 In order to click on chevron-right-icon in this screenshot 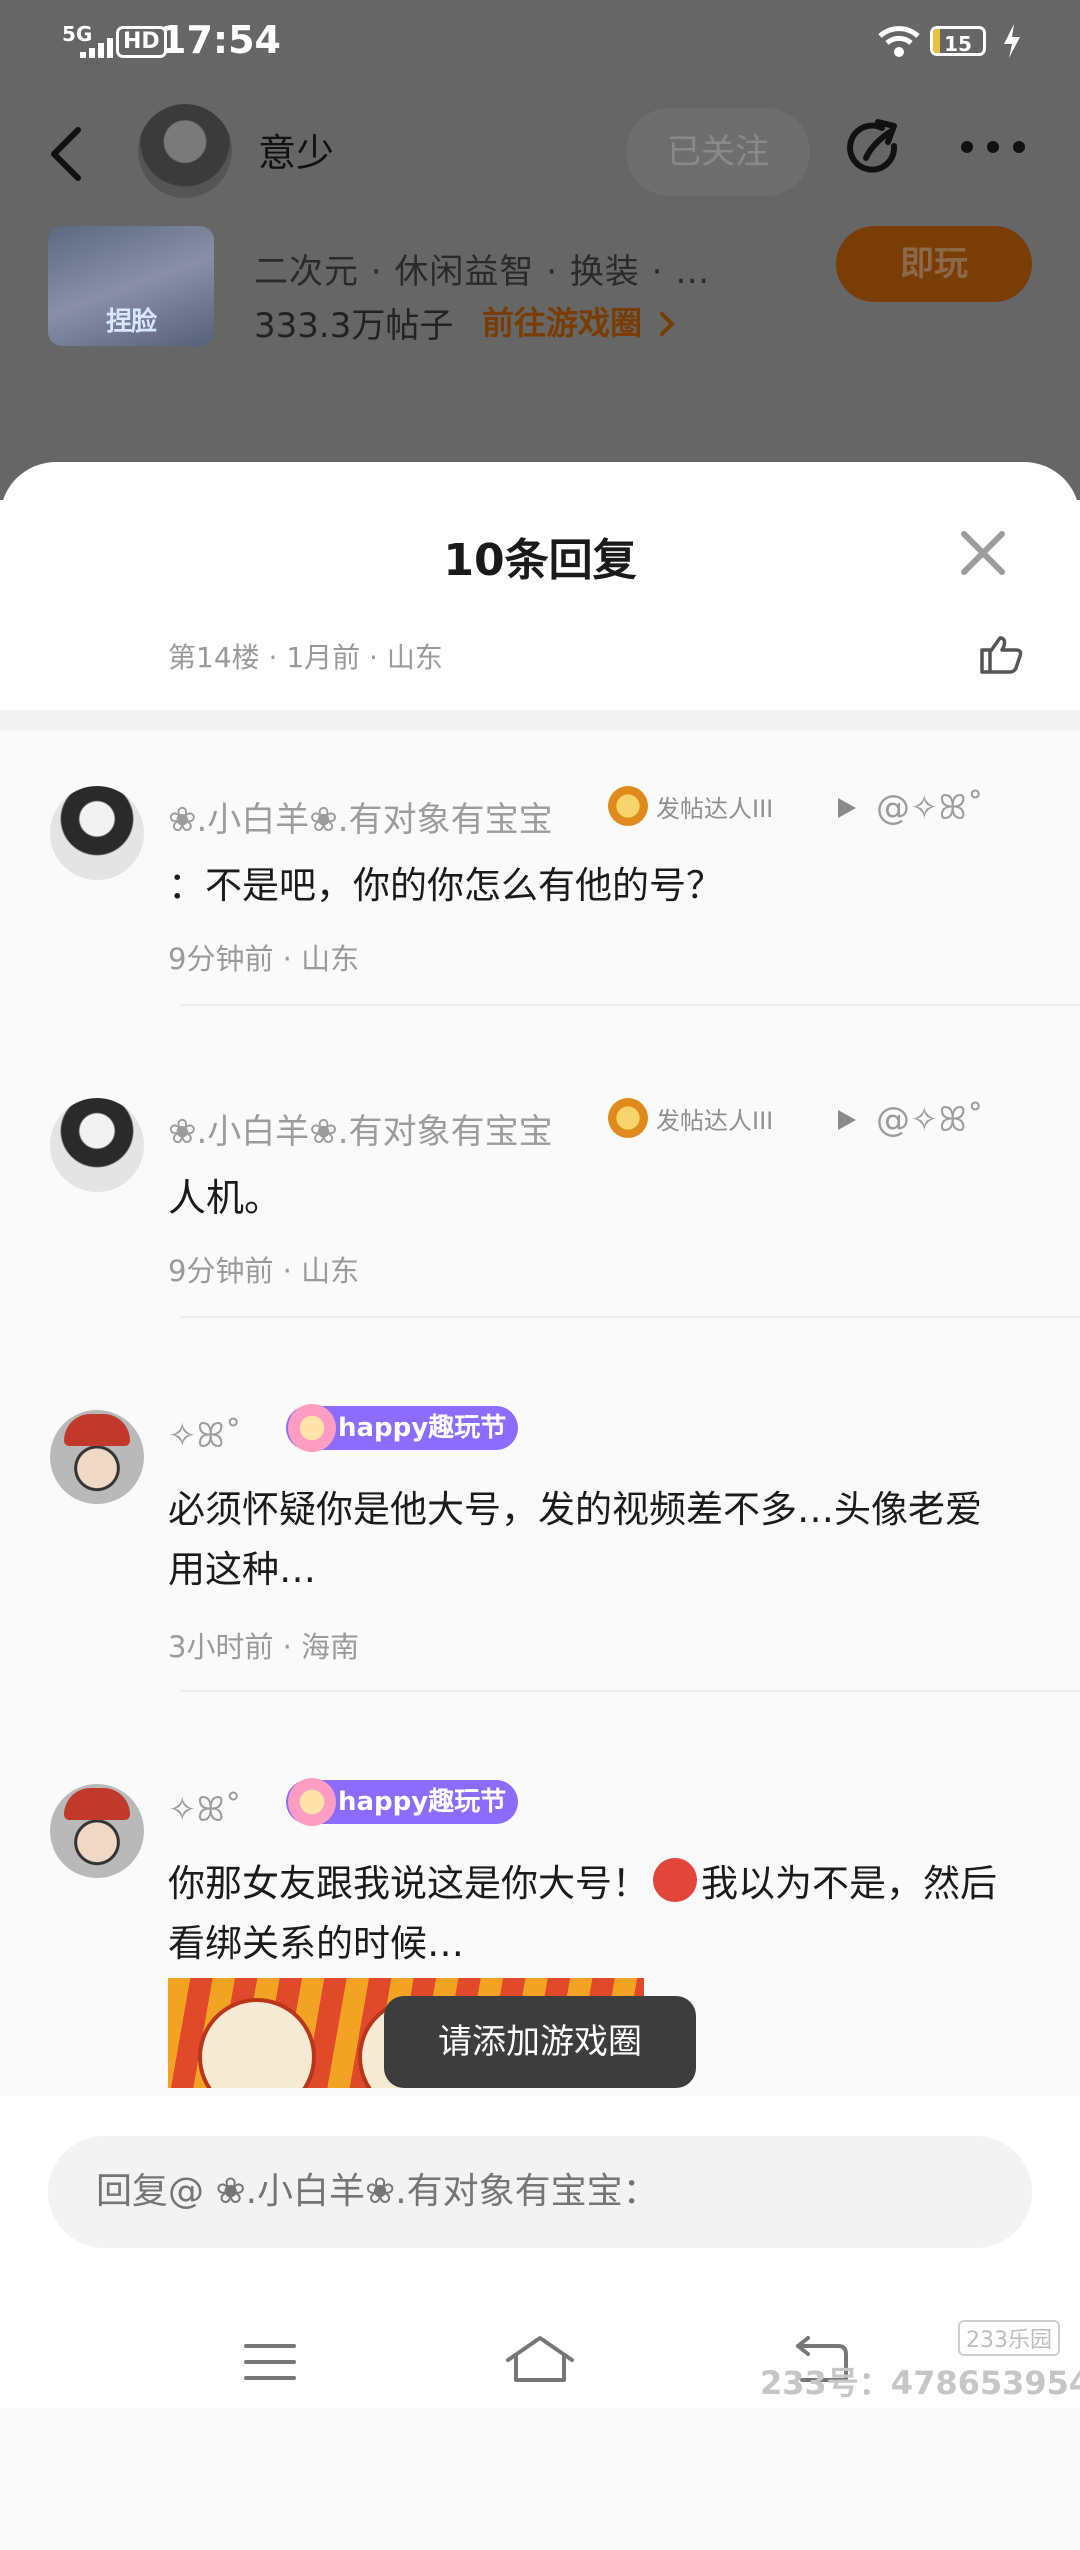, I will do `click(667, 324)`.